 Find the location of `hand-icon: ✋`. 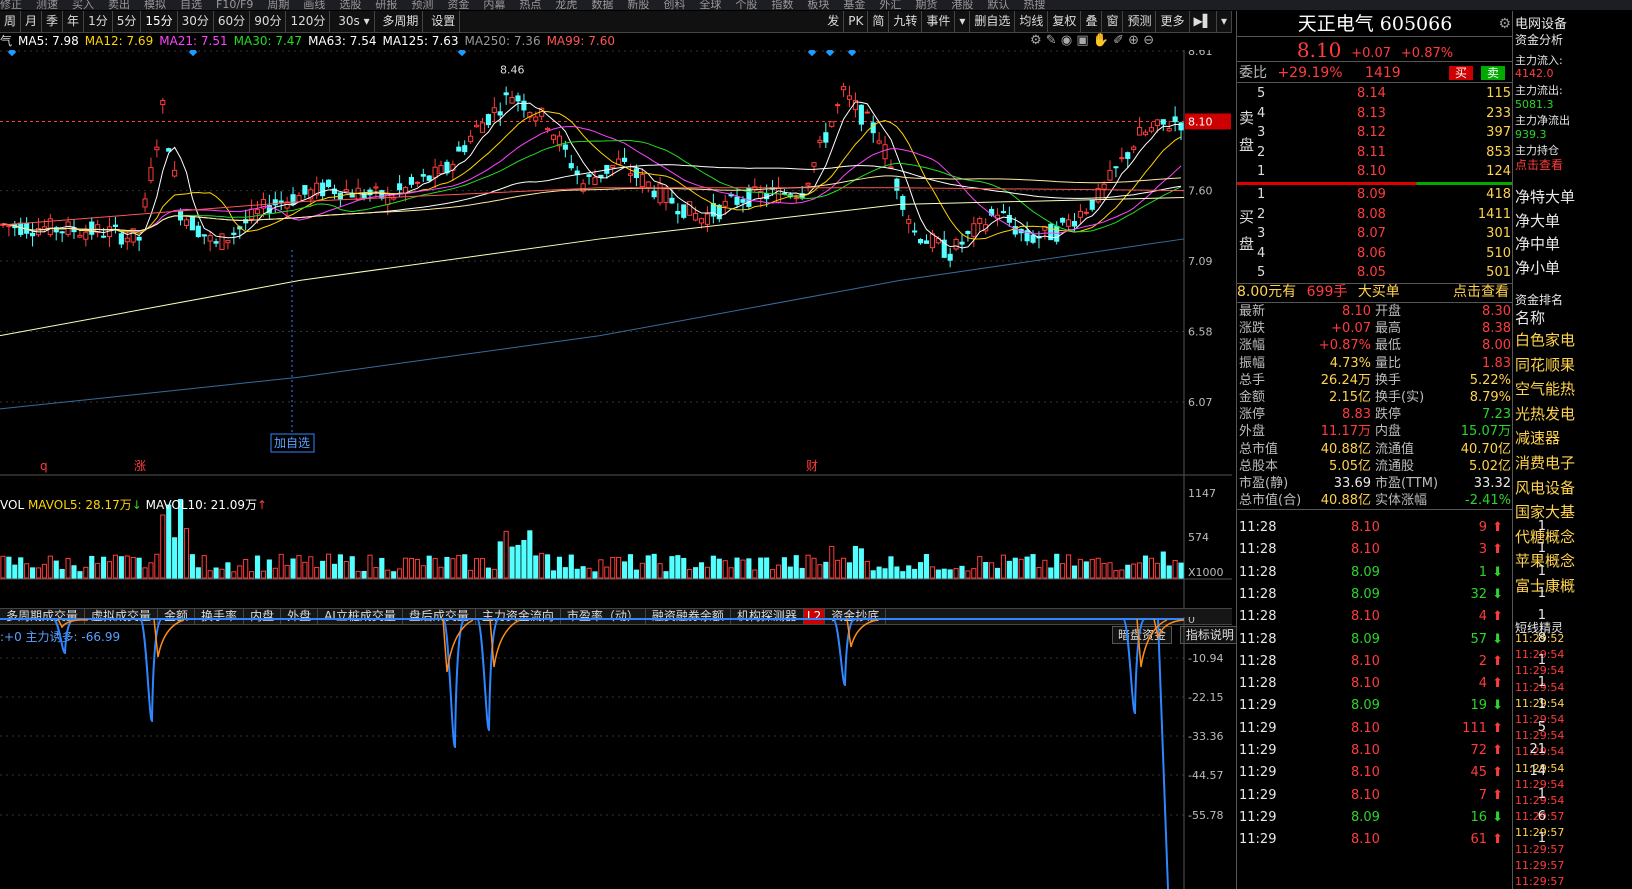

hand-icon: ✋ is located at coordinates (1101, 40).